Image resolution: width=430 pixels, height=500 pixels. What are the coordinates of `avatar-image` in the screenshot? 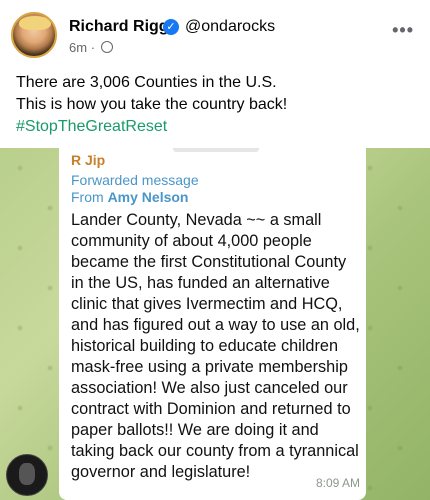 It's located at (35, 23).